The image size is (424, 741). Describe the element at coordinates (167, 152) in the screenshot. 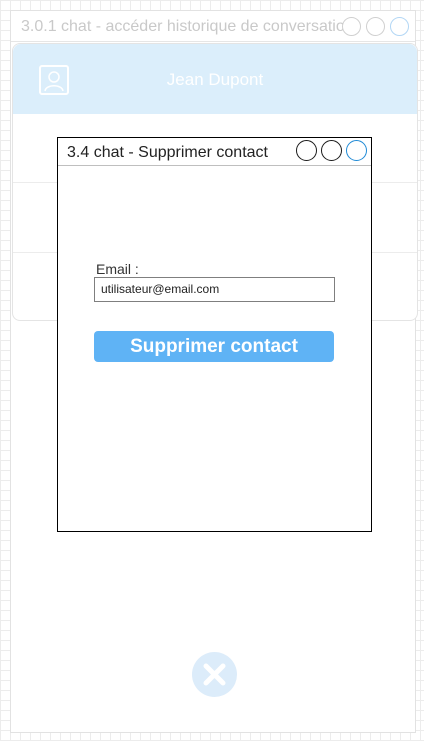

I see `dialog-title: 3.4 chat - Supprimer contact` at that location.